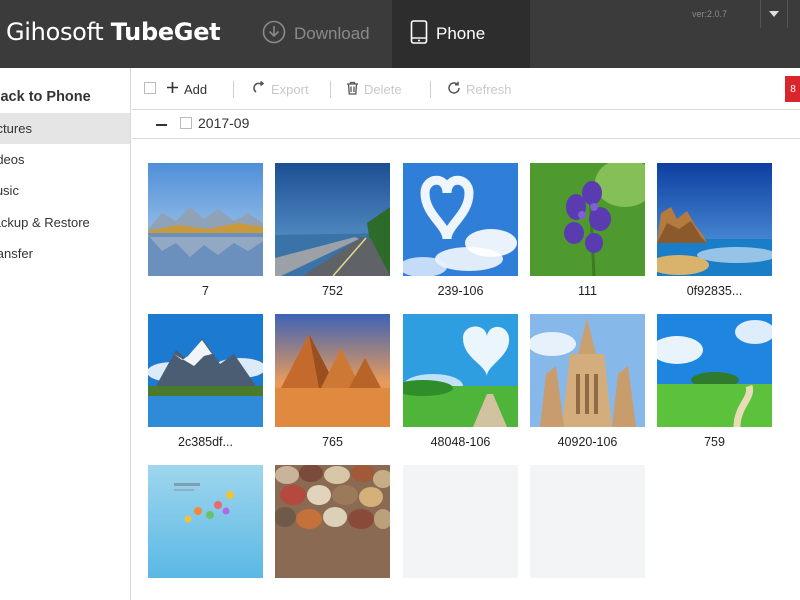 This screenshot has height=600, width=800. Describe the element at coordinates (259, 88) in the screenshot. I see `export-icon` at that location.